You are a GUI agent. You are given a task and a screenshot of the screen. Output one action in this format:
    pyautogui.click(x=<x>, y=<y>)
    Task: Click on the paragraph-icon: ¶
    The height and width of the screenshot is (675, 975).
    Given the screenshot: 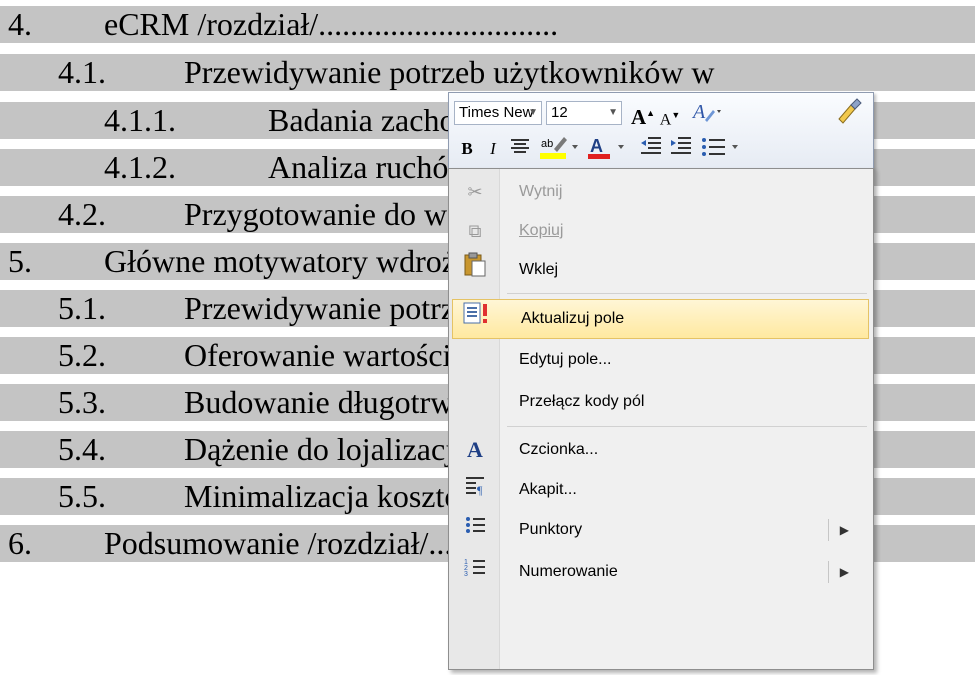 What is the action you would take?
    pyautogui.click(x=475, y=490)
    